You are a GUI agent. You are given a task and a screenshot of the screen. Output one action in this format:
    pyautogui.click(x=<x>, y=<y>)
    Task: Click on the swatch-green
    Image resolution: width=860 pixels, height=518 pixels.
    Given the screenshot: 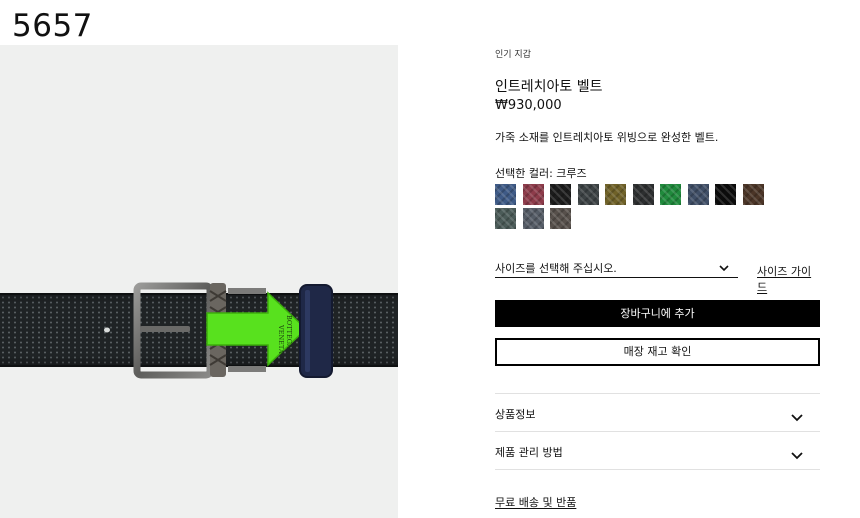 What is the action you would take?
    pyautogui.click(x=670, y=194)
    